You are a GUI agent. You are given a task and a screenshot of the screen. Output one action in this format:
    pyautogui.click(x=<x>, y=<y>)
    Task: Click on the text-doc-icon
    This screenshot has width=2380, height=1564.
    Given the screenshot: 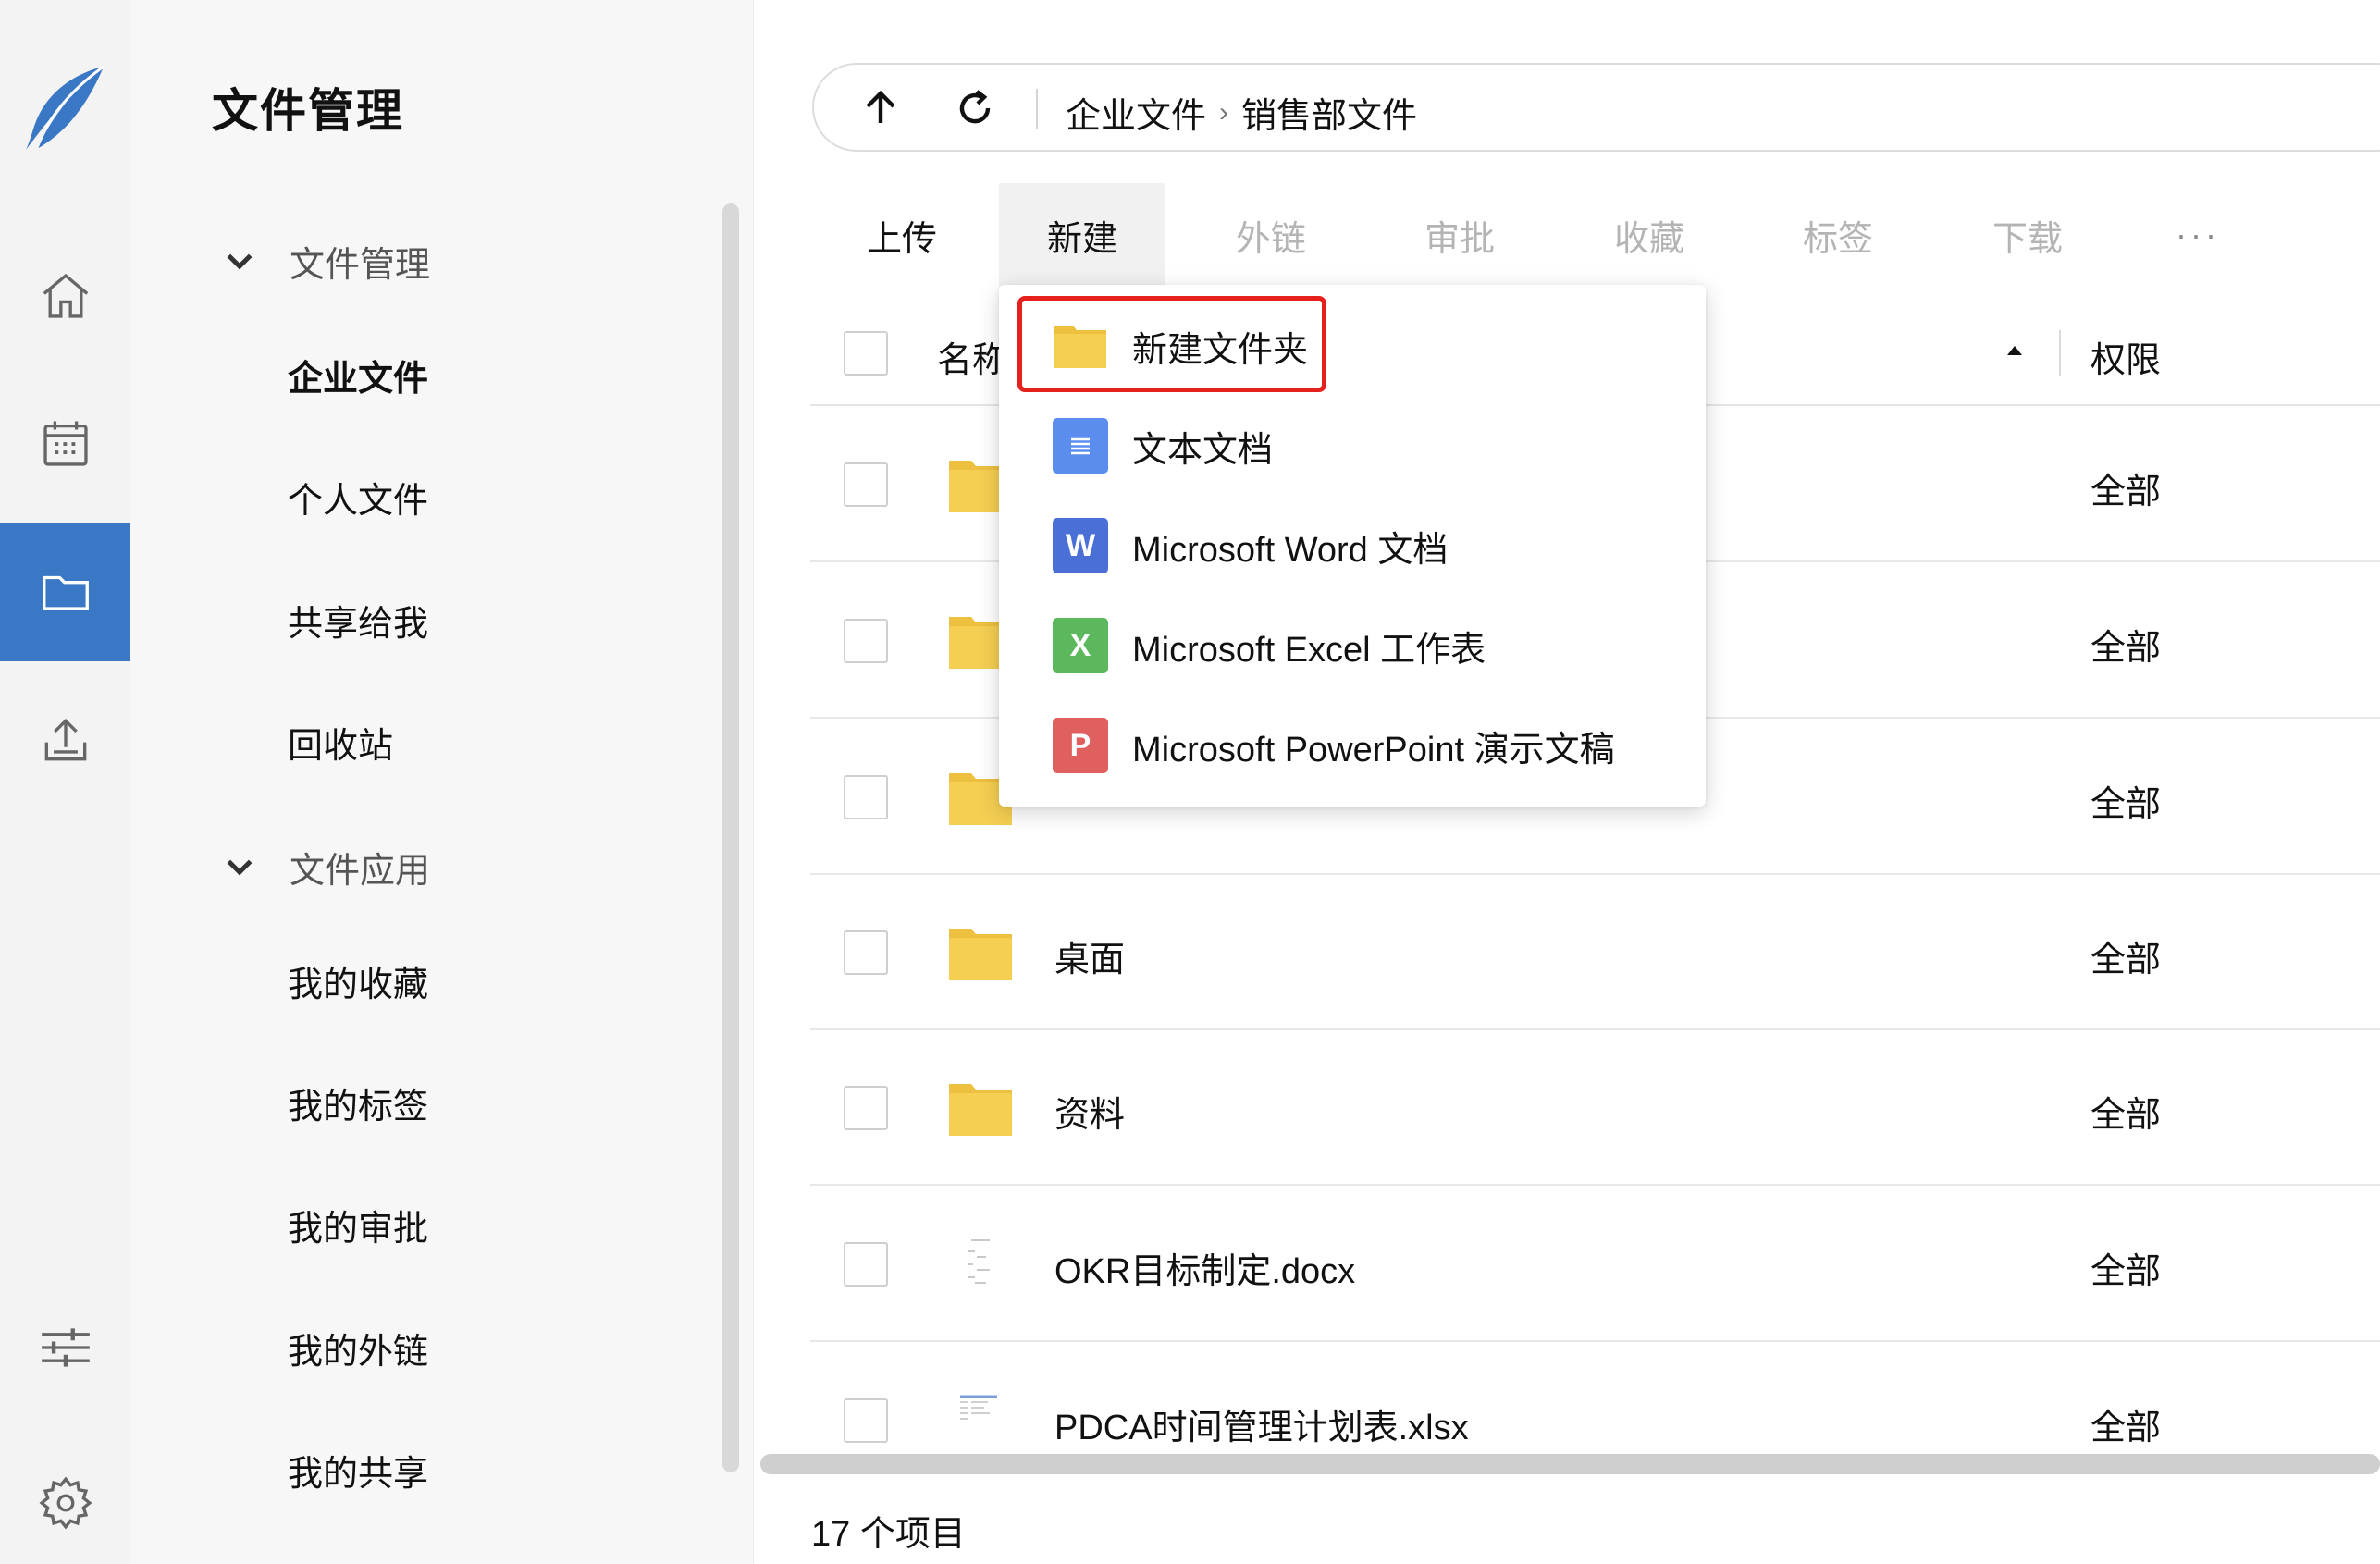 What is the action you would take?
    pyautogui.click(x=1080, y=446)
    